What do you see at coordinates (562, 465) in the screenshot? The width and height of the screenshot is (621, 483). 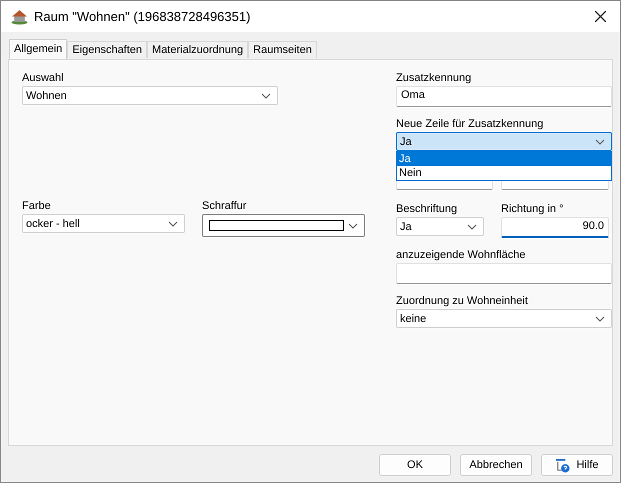 I see `help-icon` at bounding box center [562, 465].